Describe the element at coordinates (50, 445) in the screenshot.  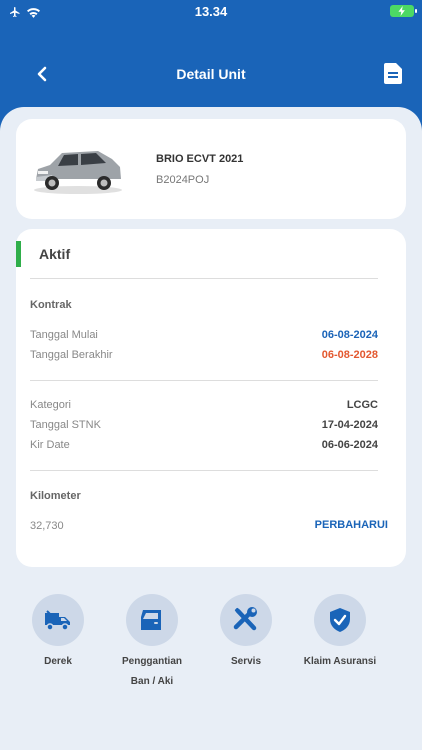
I see `kir-date-label: Kir Date` at that location.